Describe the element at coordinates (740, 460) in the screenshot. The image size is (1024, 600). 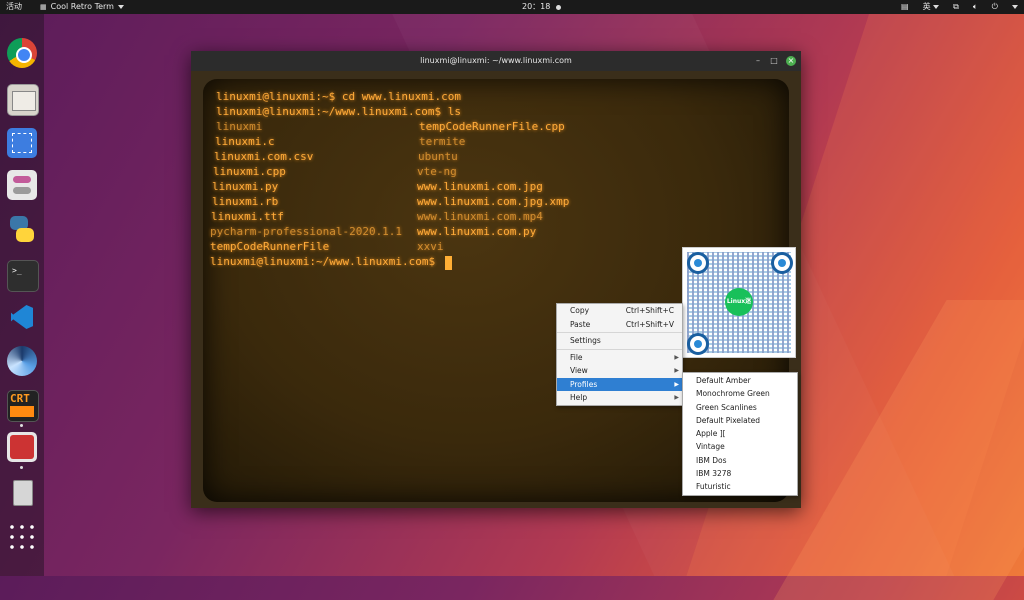
I see `profile-item: IBM Dos` at that location.